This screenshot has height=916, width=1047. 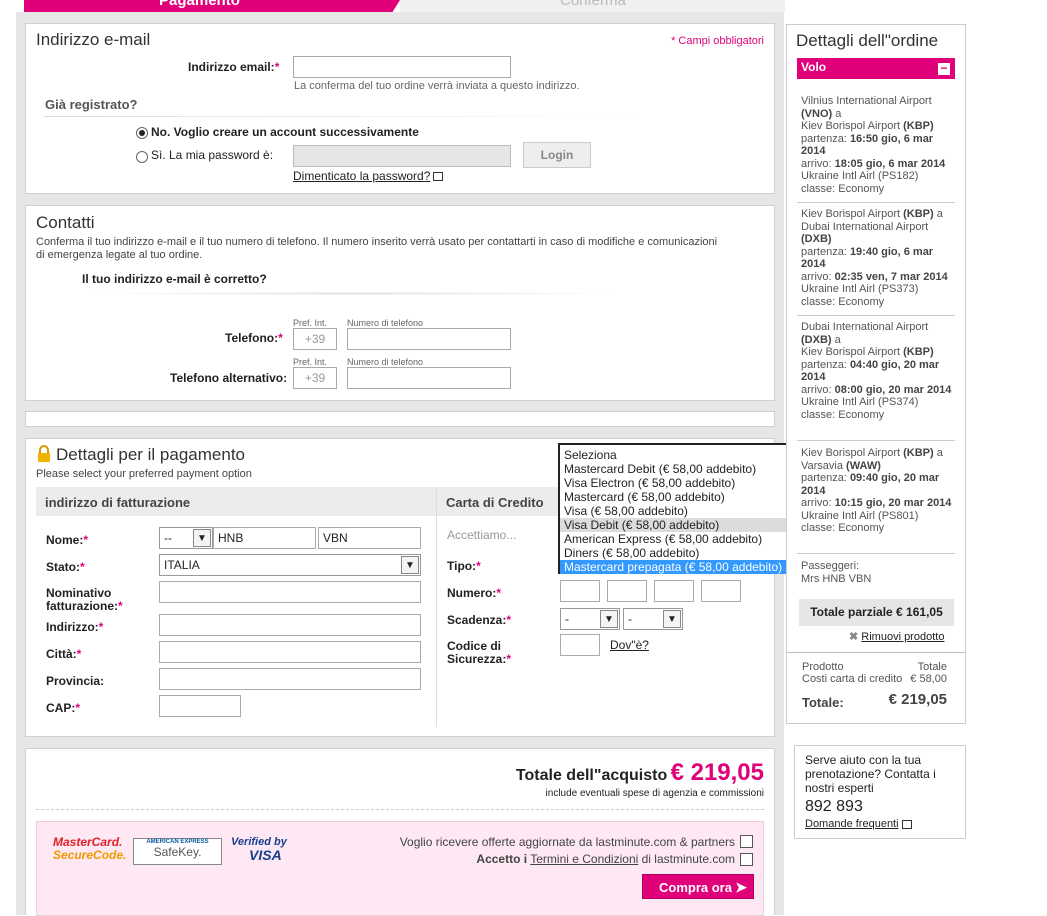 I want to click on card-option: Visa (€ 58,00 addebito), so click(x=680, y=511).